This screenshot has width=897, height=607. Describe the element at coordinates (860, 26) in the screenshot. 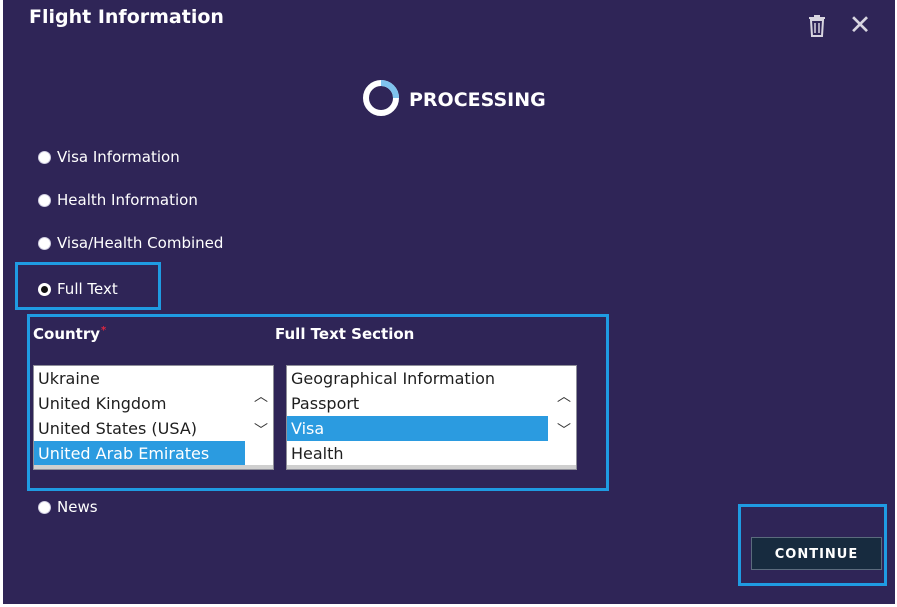

I see `close-icon: ✕` at that location.